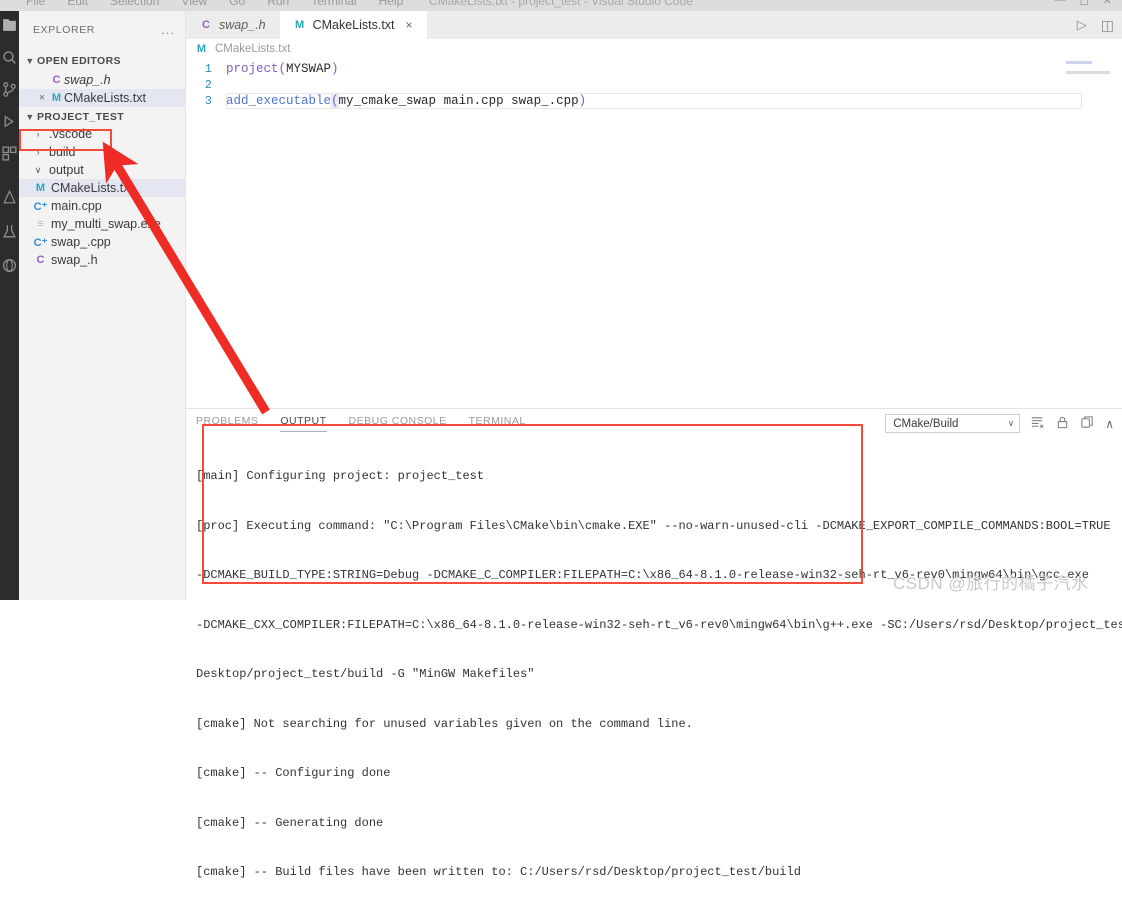 This screenshot has height=914, width=1122. I want to click on tab-output: OUTPUT, so click(303, 423).